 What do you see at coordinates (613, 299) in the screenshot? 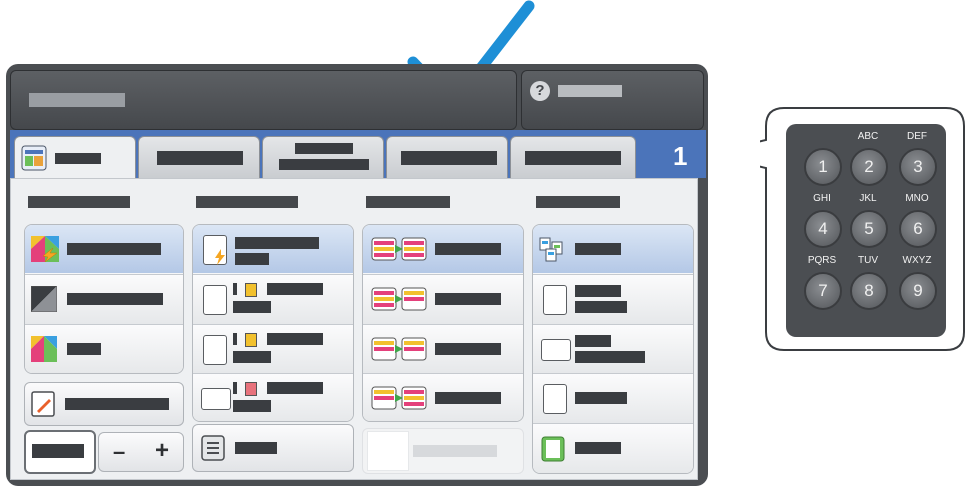
I see `orientation-portrait-option` at bounding box center [613, 299].